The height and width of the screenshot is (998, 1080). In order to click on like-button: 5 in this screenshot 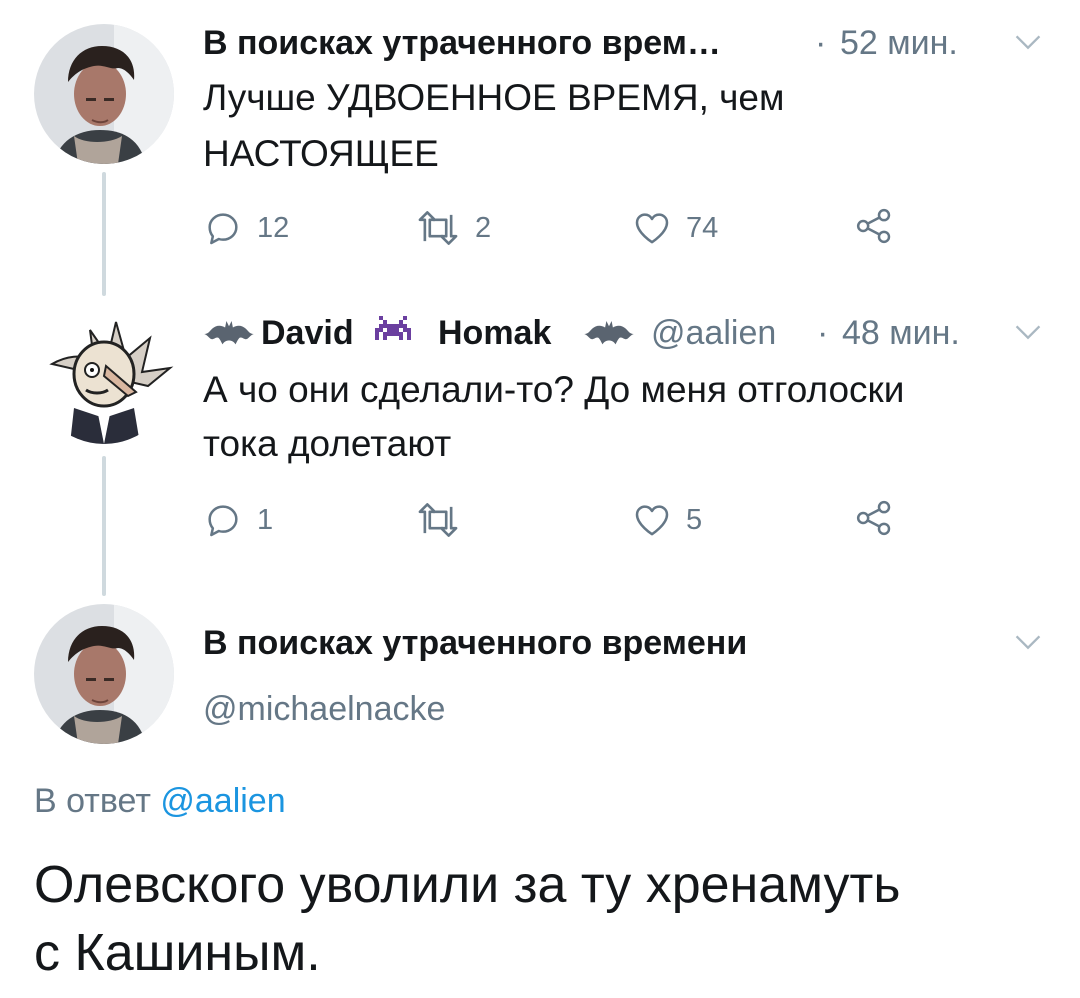, I will do `click(667, 520)`.